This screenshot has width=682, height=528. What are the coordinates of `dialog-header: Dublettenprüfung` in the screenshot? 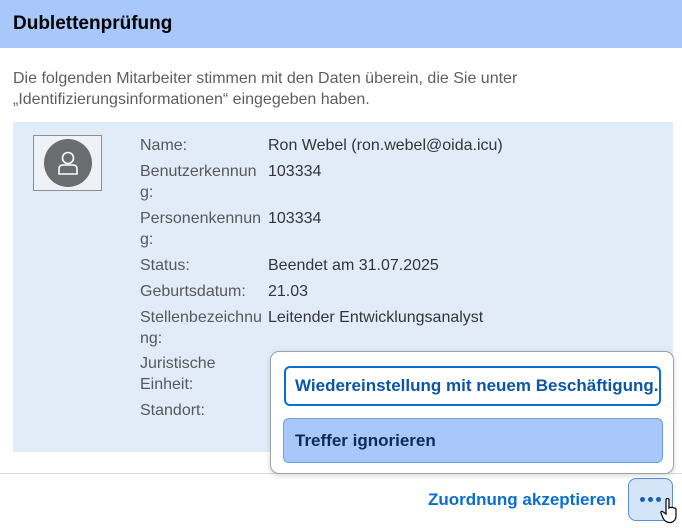 It's located at (341, 24).